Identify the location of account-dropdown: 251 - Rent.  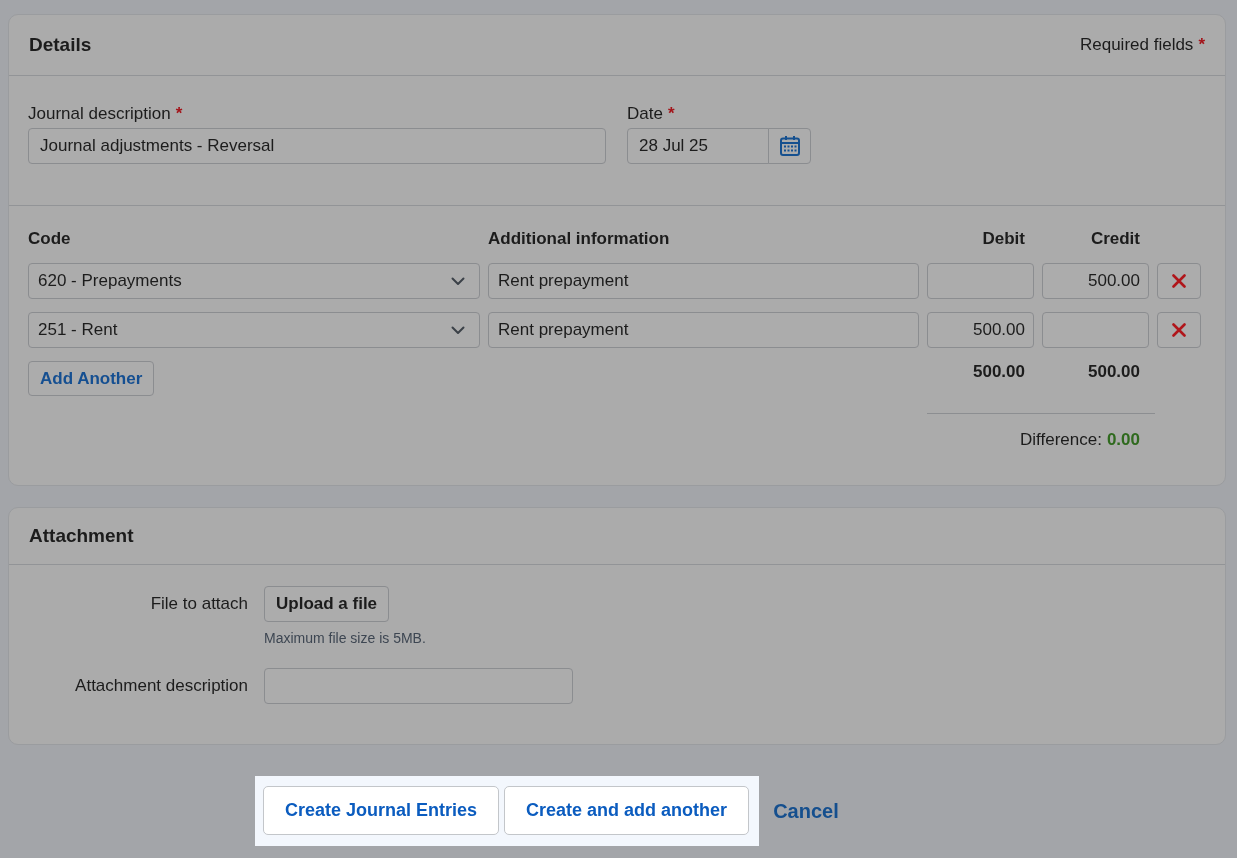
(254, 330).